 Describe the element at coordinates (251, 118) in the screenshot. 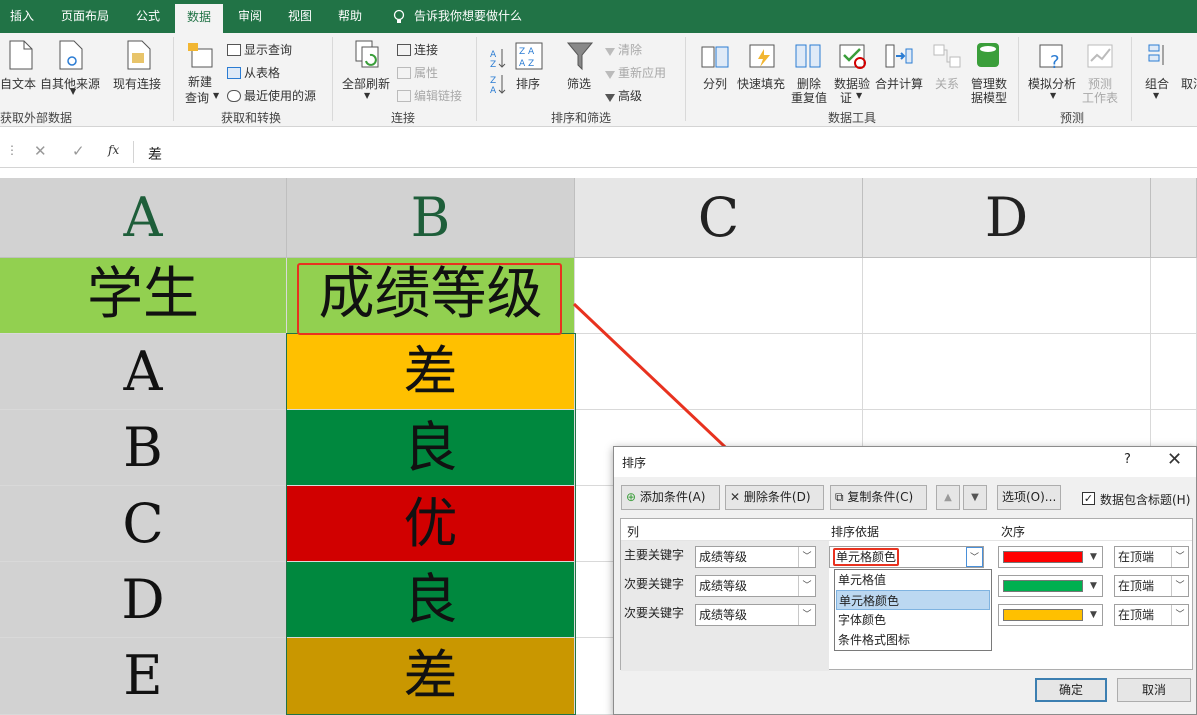

I see `group-label-transform: 获取和转换` at that location.